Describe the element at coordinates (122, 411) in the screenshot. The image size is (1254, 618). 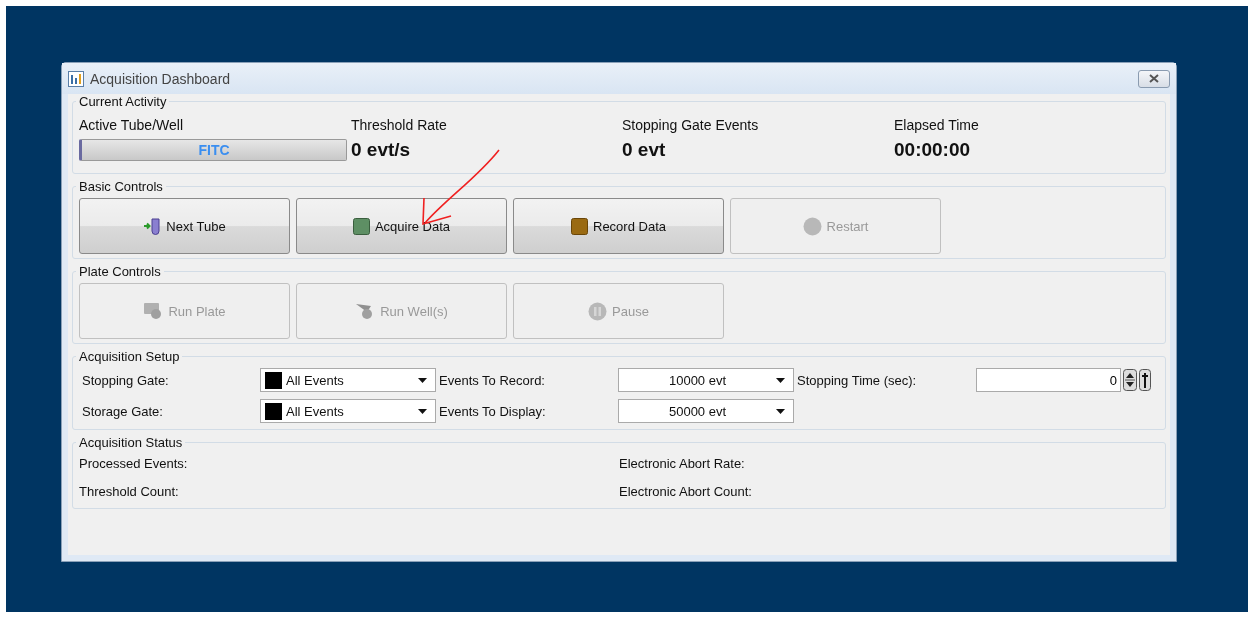
I see `field-label: Storage Gate:` at that location.